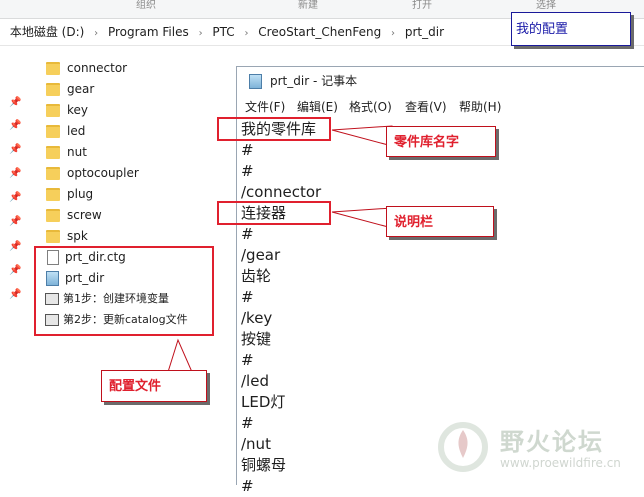 The height and width of the screenshot is (497, 644). Describe the element at coordinates (314, 81) in the screenshot. I see `window-title: prt_dir - 记事本` at that location.